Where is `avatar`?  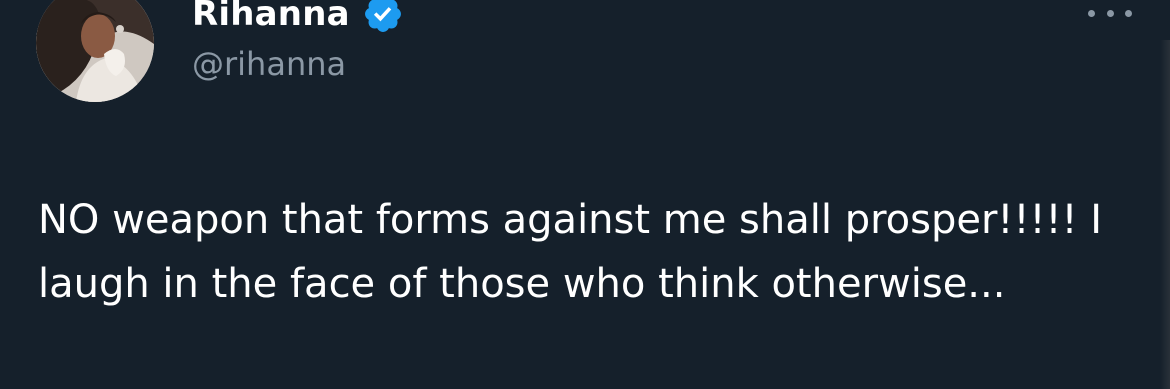 avatar is located at coordinates (95, 51).